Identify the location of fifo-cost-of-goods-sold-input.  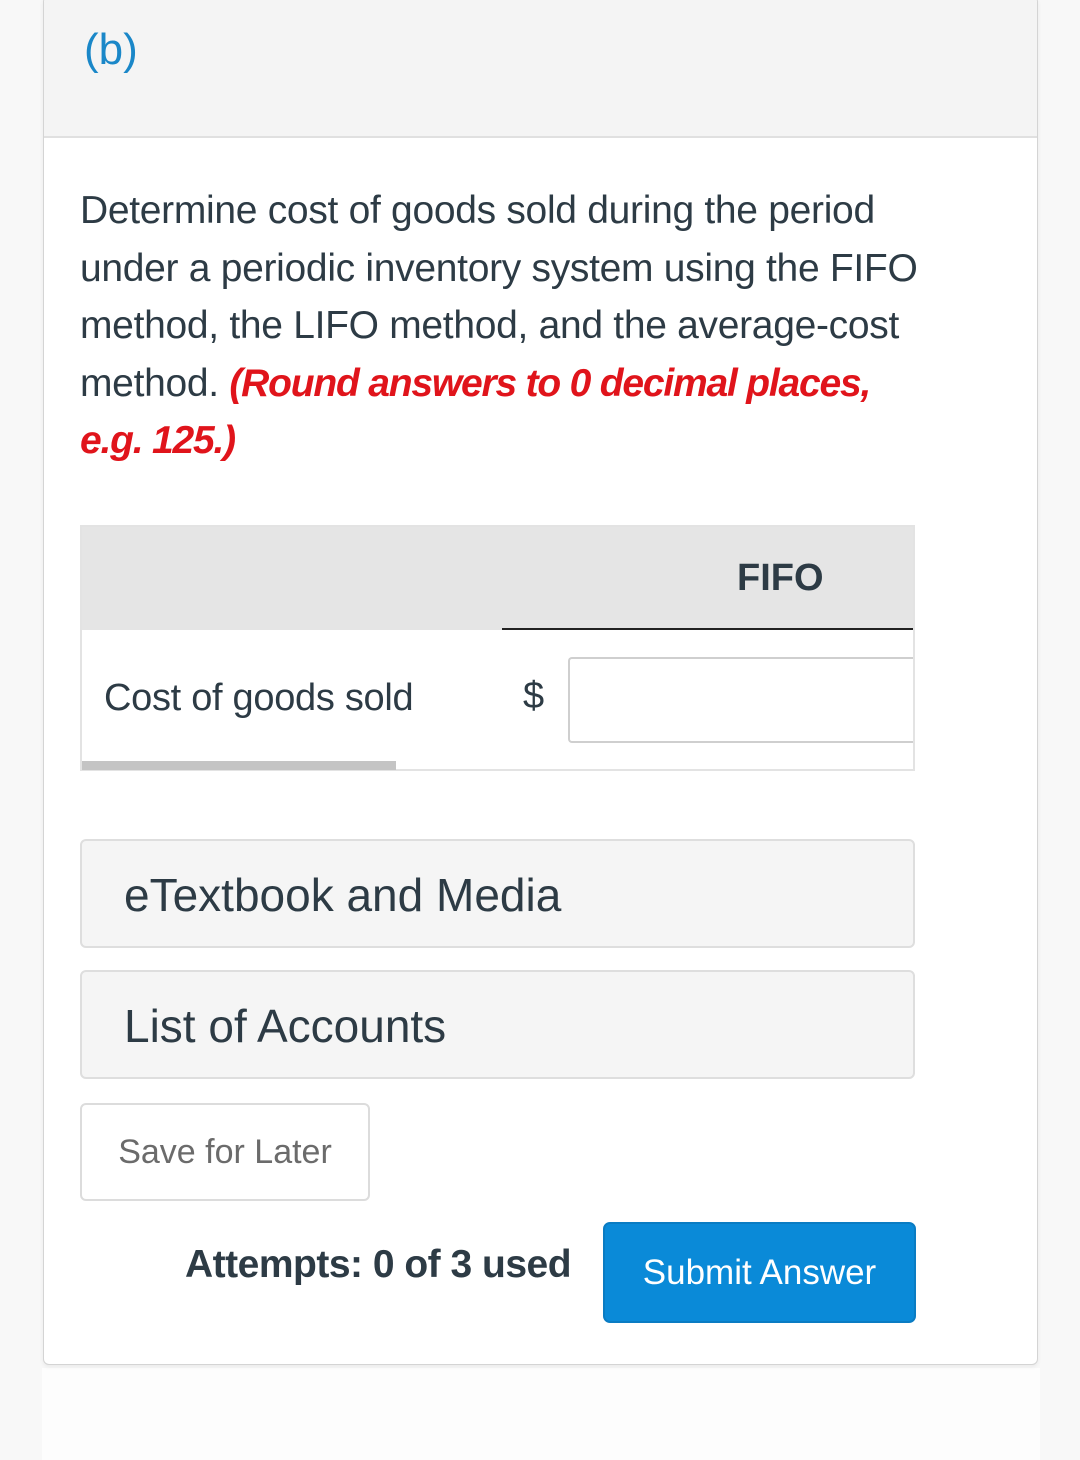
(740, 700).